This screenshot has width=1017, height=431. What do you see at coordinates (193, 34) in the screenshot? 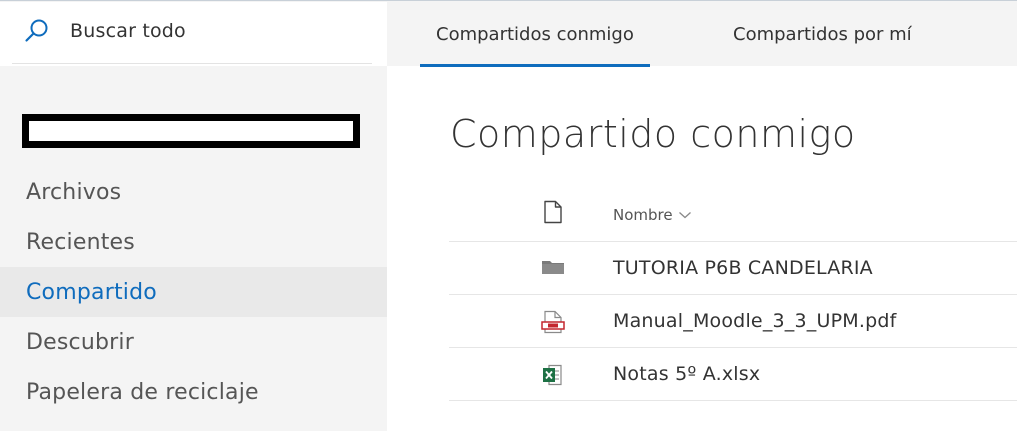
I see `search-box: Buscar todo` at bounding box center [193, 34].